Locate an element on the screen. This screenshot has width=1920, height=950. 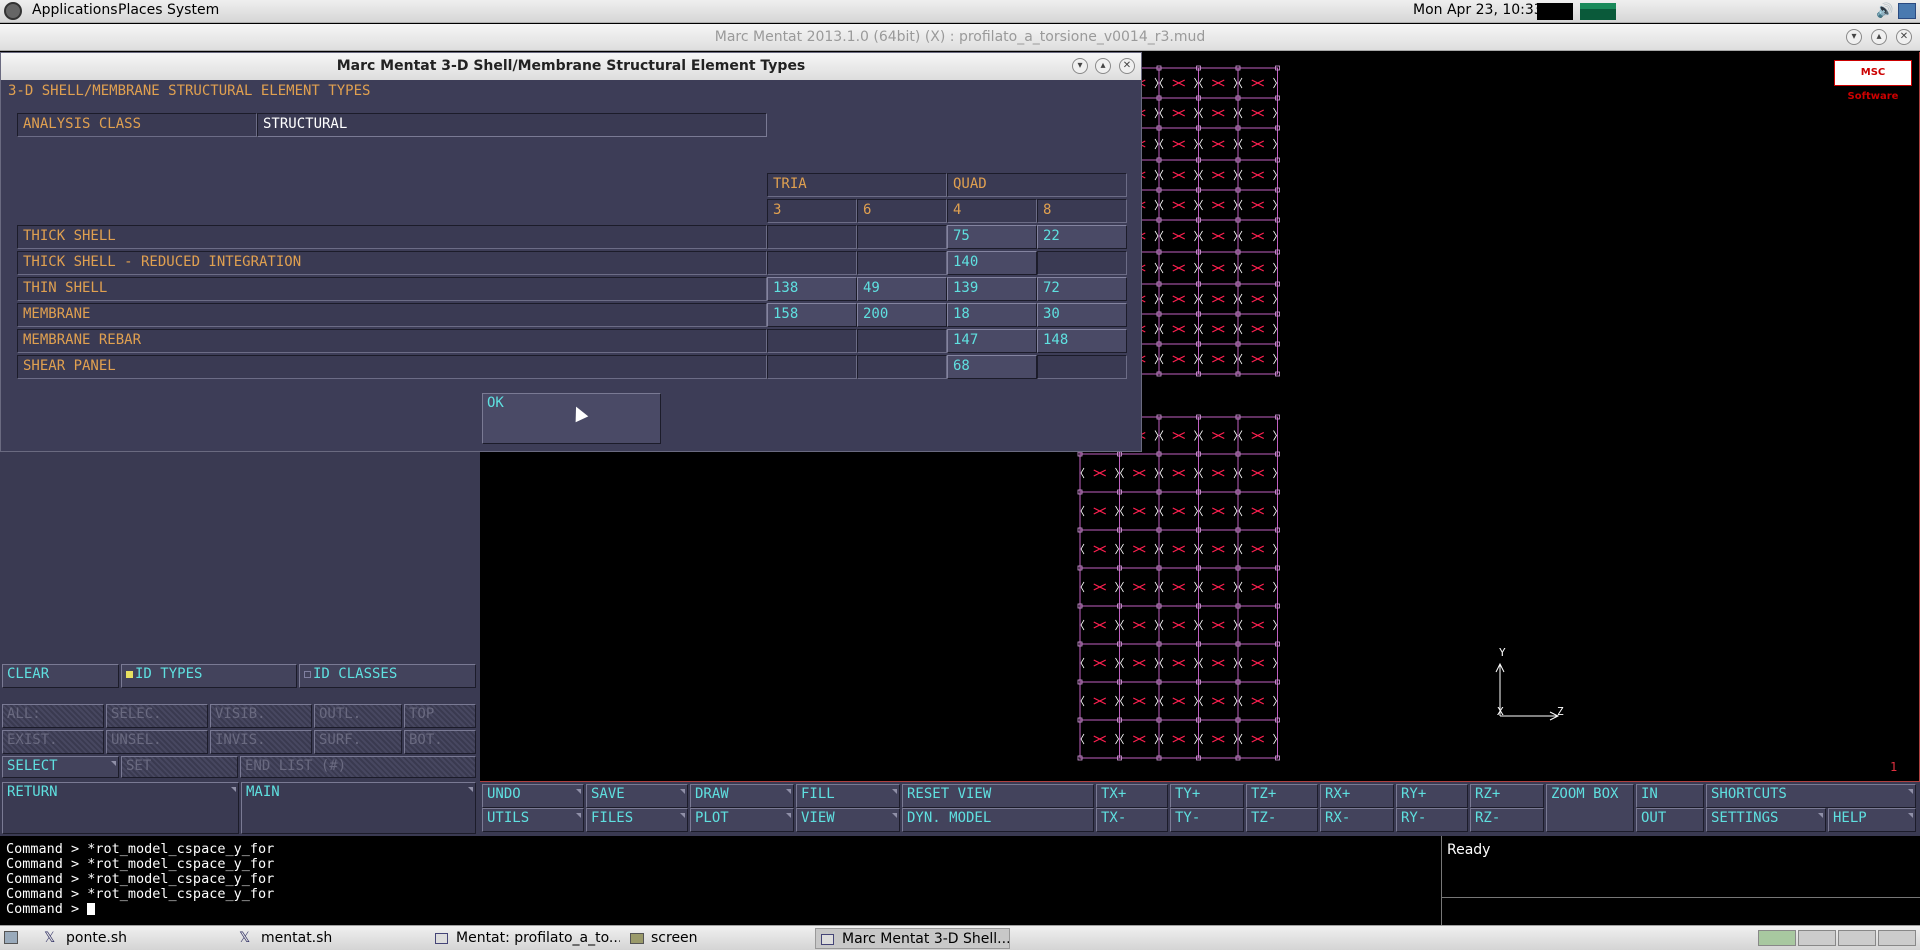
toolbar-rx--button: RX- is located at coordinates (1357, 820).